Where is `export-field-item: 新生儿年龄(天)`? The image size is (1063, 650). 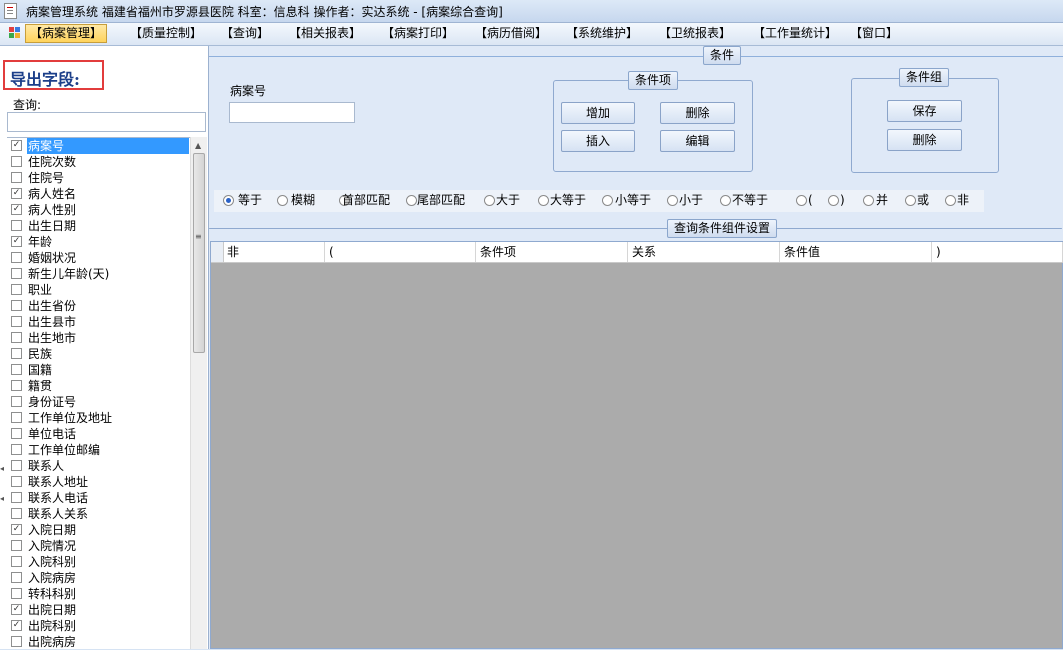
export-field-item: 新生儿年龄(天) is located at coordinates (98, 274).